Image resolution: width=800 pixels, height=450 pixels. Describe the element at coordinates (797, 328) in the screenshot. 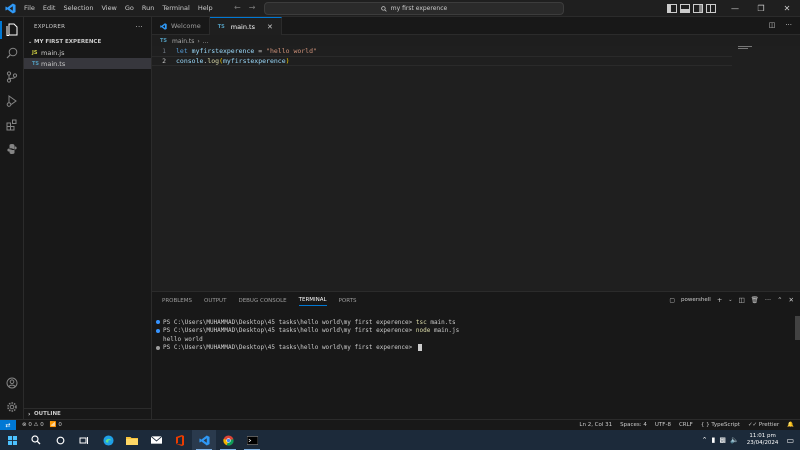

I see `terminal-scrollbar` at that location.